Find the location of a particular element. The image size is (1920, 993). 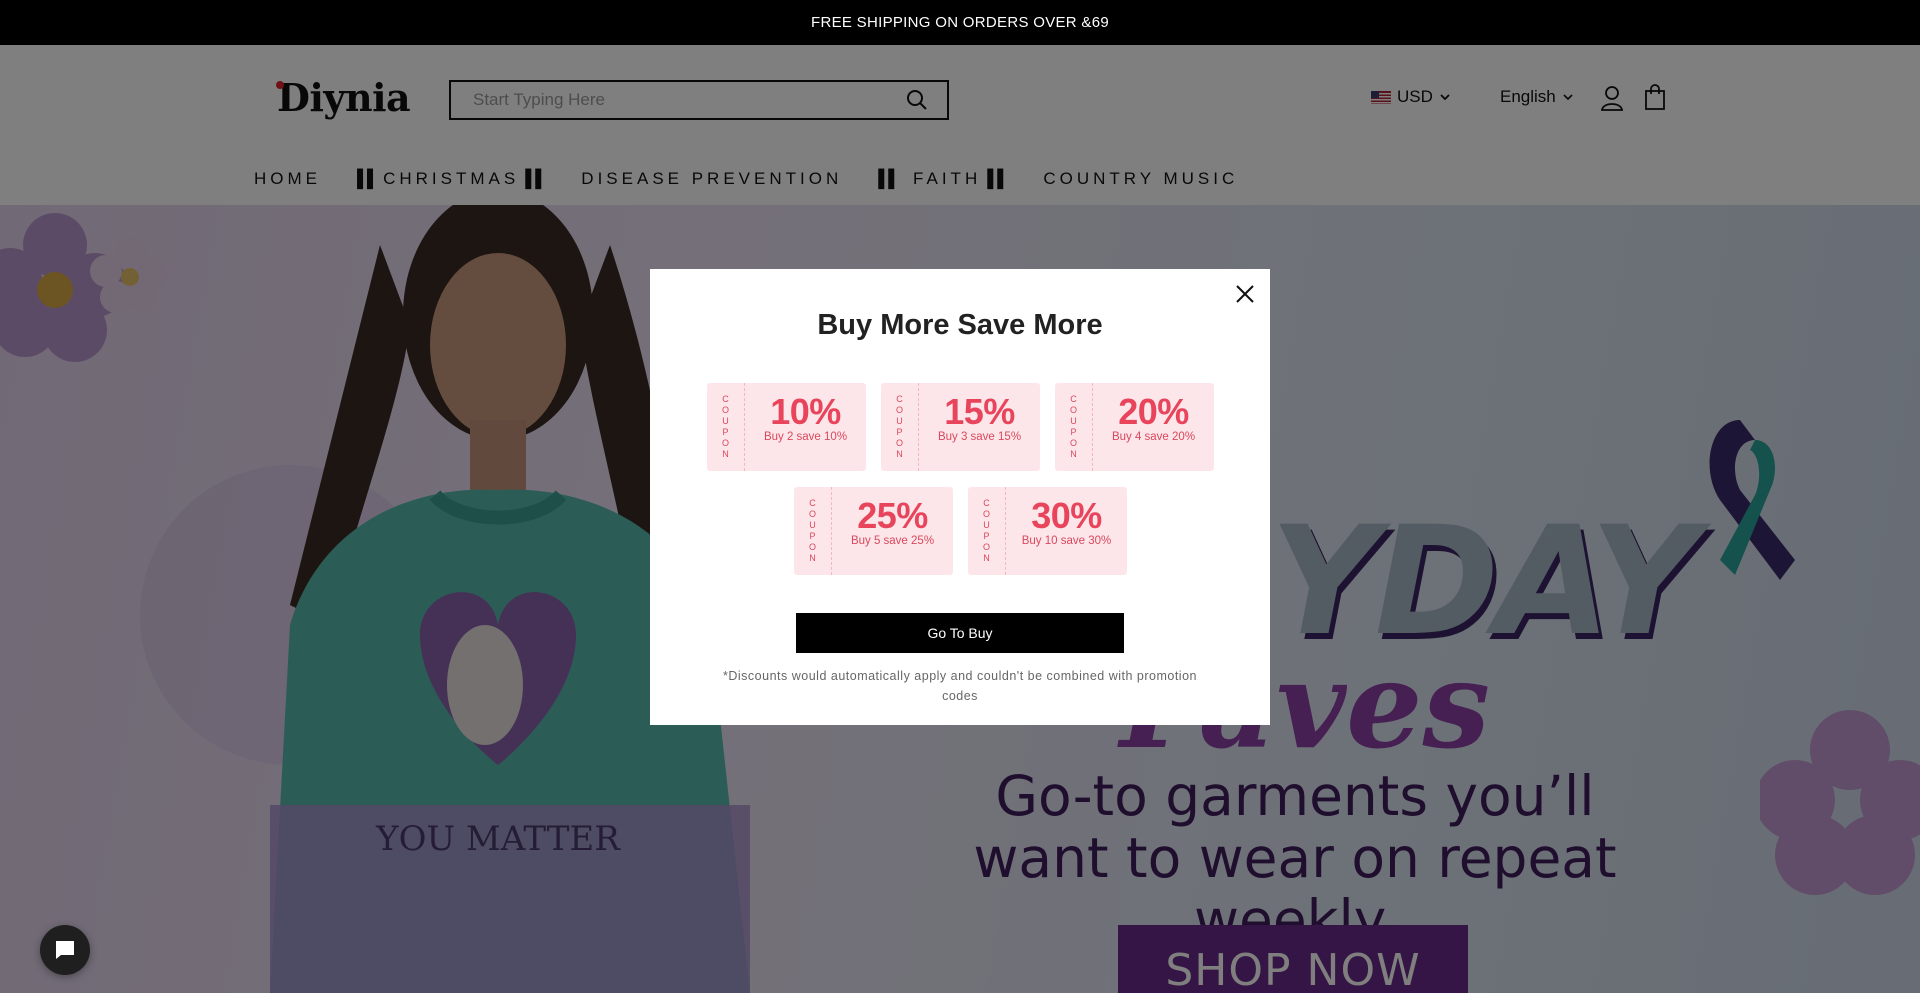

close-icon is located at coordinates (1245, 294).